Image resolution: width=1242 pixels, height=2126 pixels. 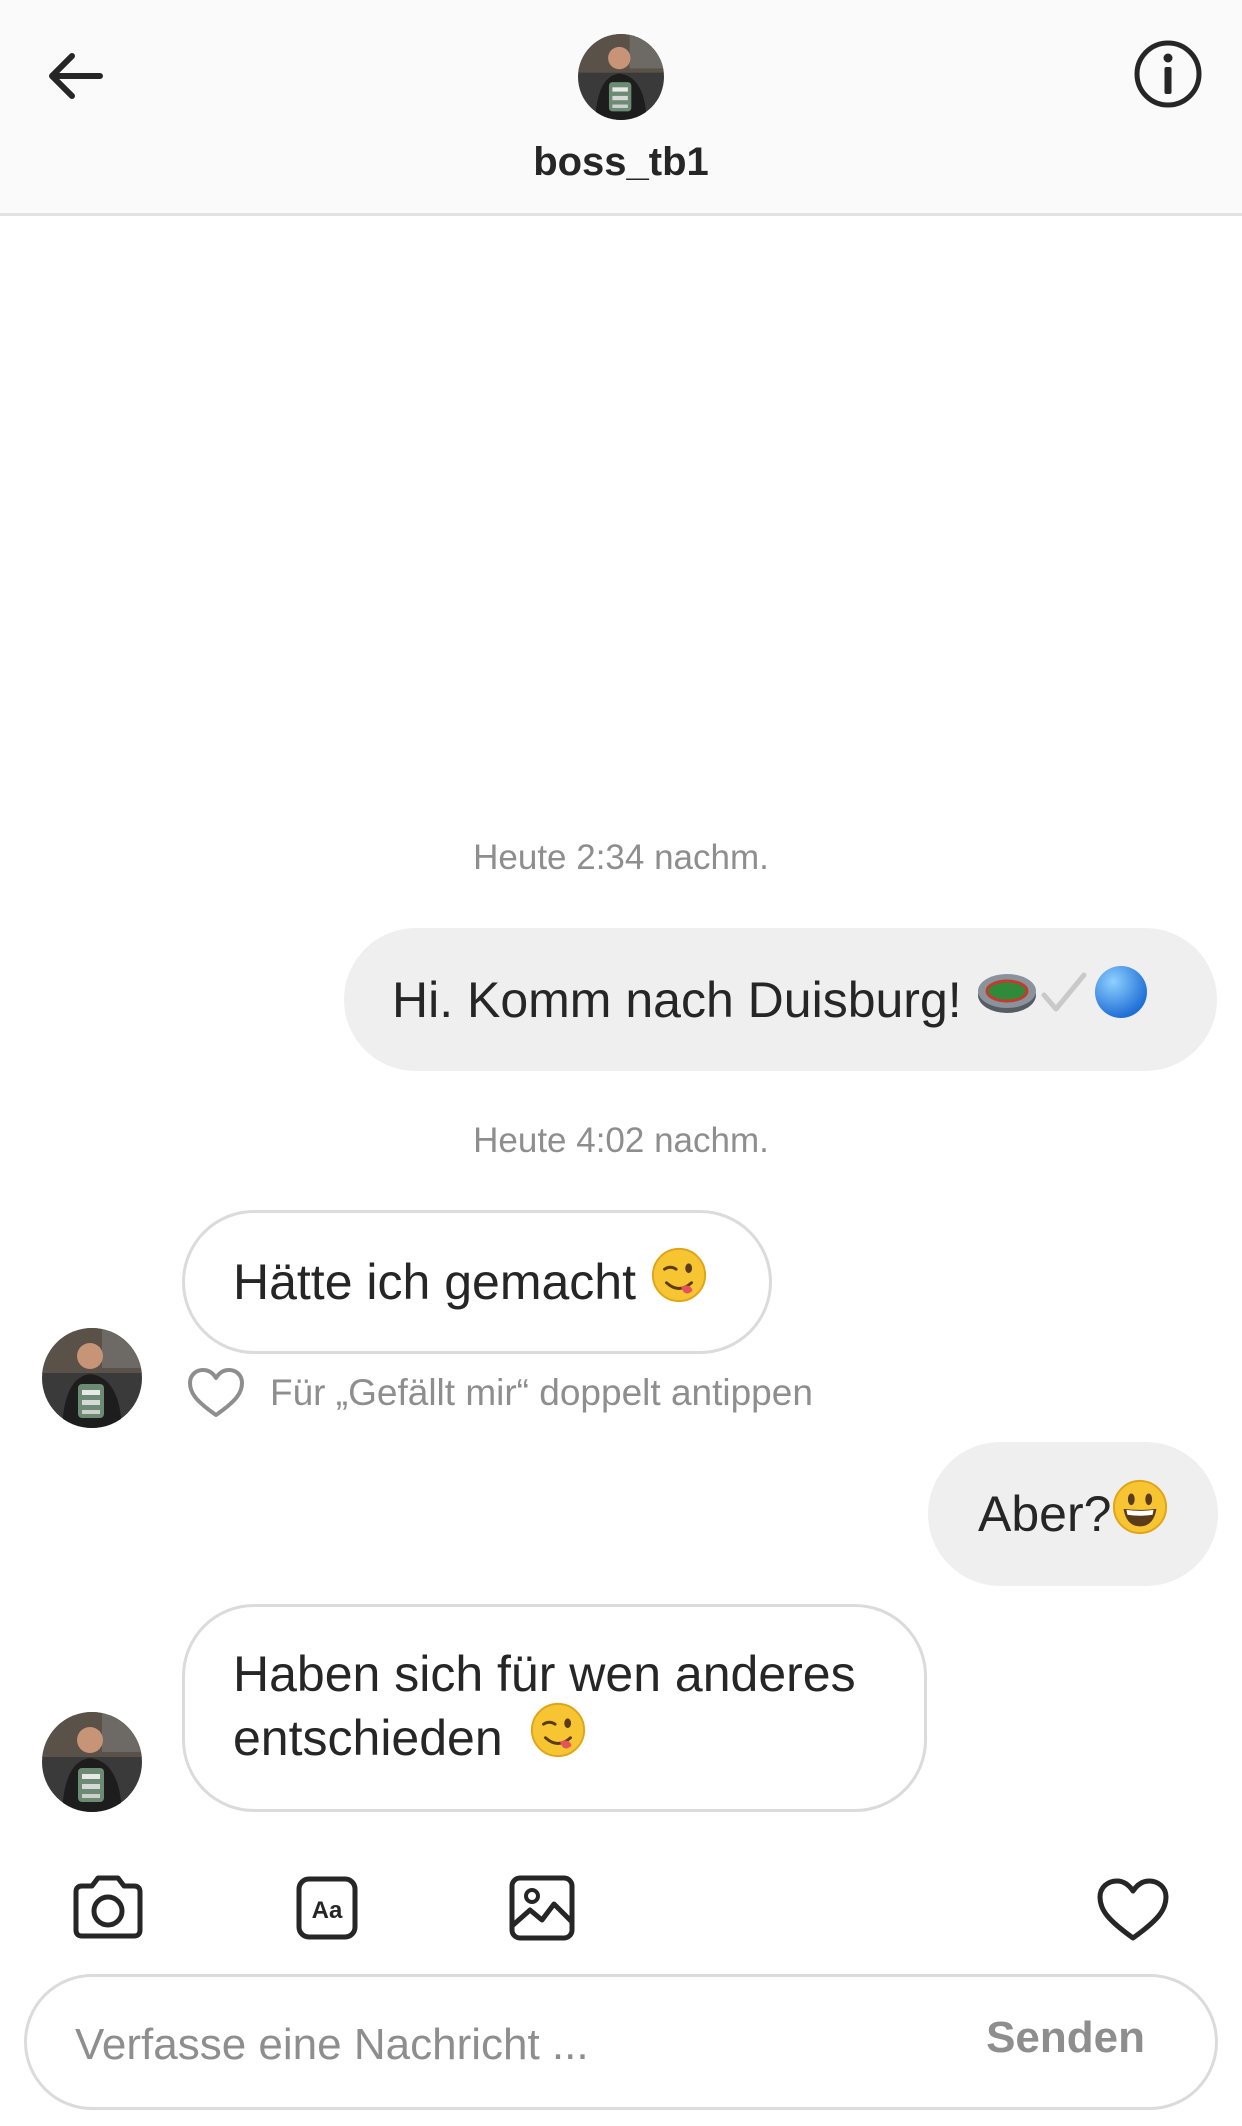 I want to click on chat-header: boss_tb1, so click(x=621, y=108).